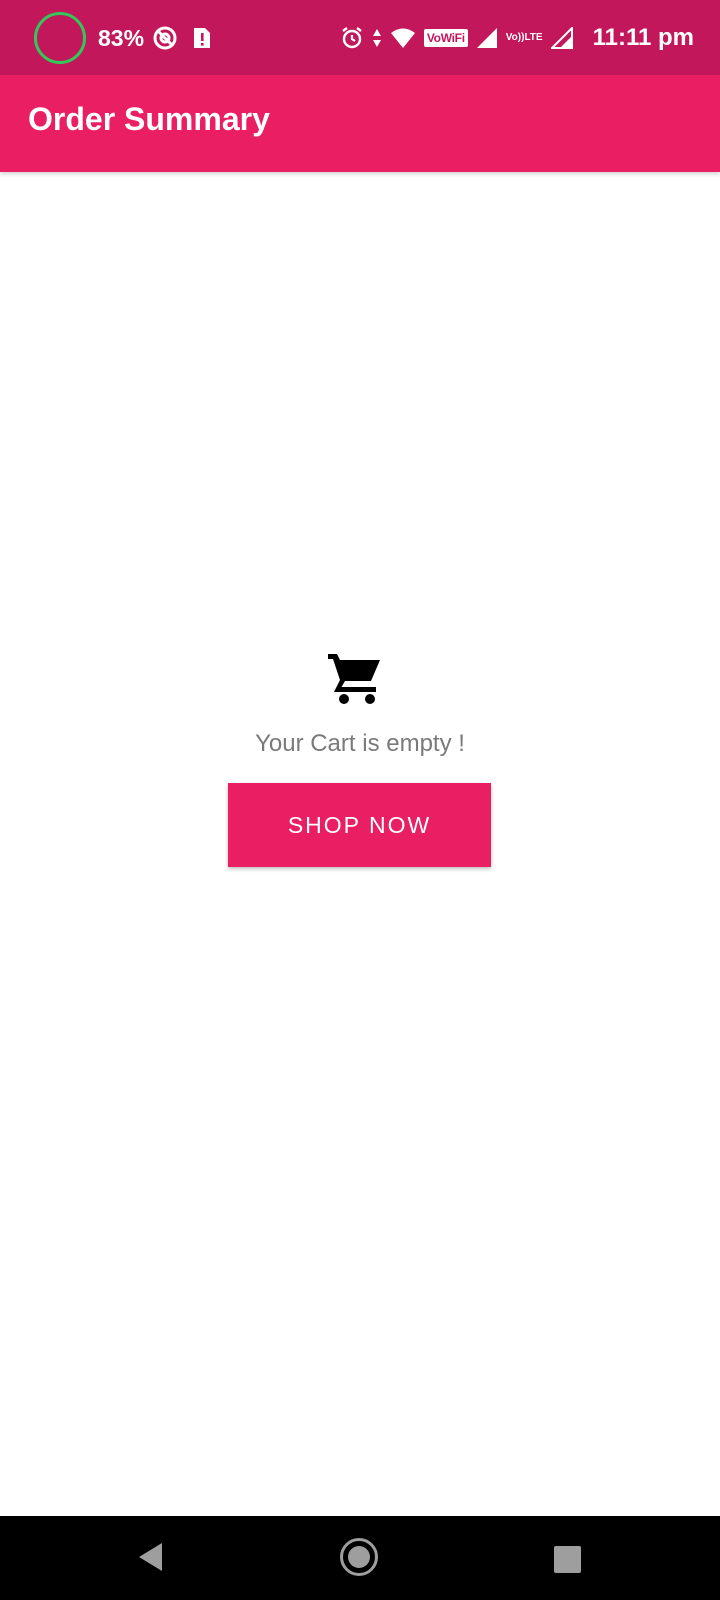  What do you see at coordinates (355, 677) in the screenshot?
I see `shopping-cart-icon` at bounding box center [355, 677].